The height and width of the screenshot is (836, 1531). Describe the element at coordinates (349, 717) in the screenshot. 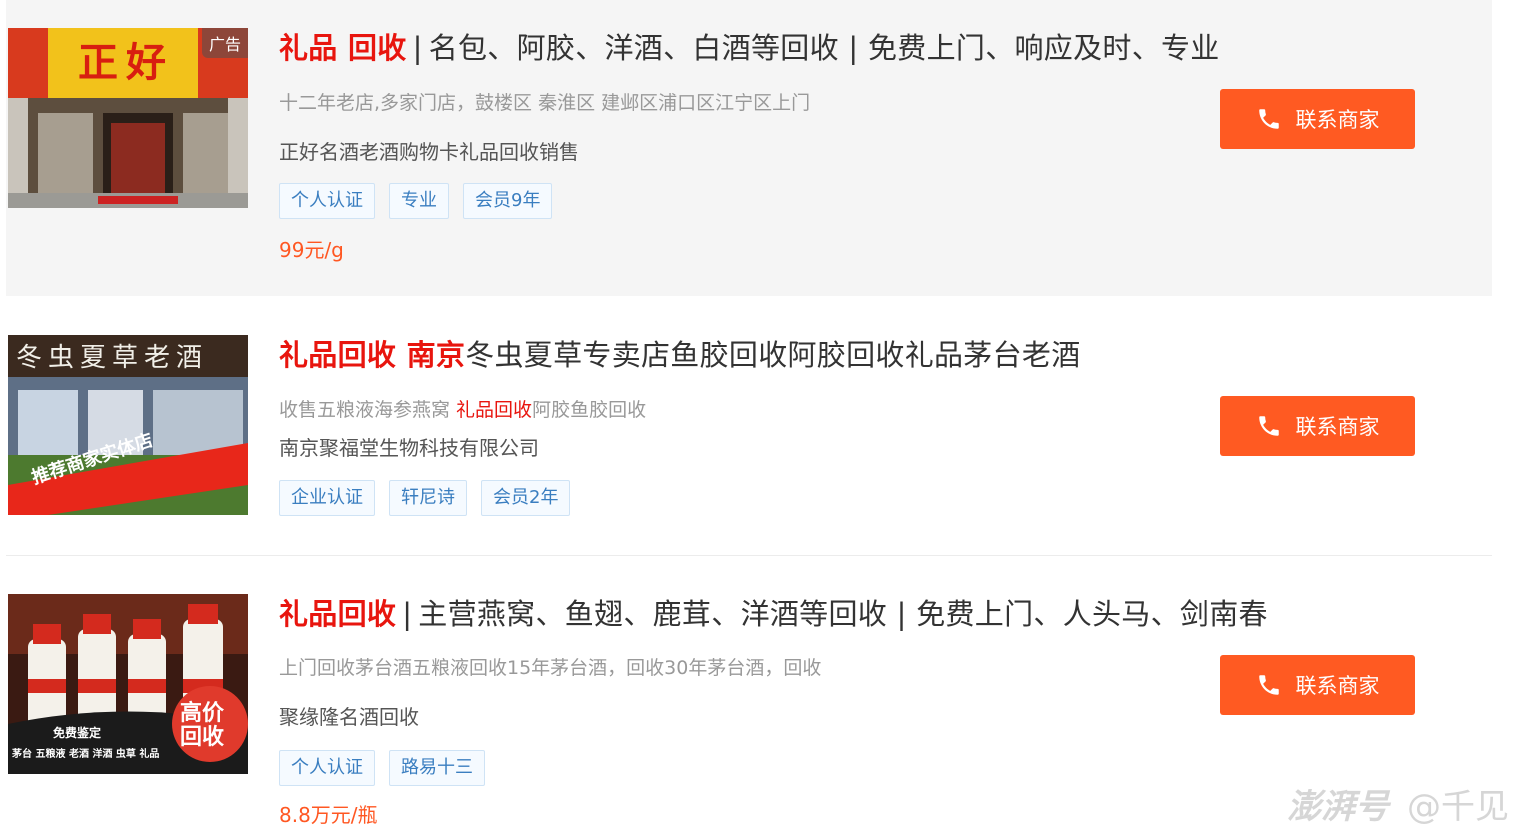

I see `company-name-3: 聚缘隆名酒回收` at that location.